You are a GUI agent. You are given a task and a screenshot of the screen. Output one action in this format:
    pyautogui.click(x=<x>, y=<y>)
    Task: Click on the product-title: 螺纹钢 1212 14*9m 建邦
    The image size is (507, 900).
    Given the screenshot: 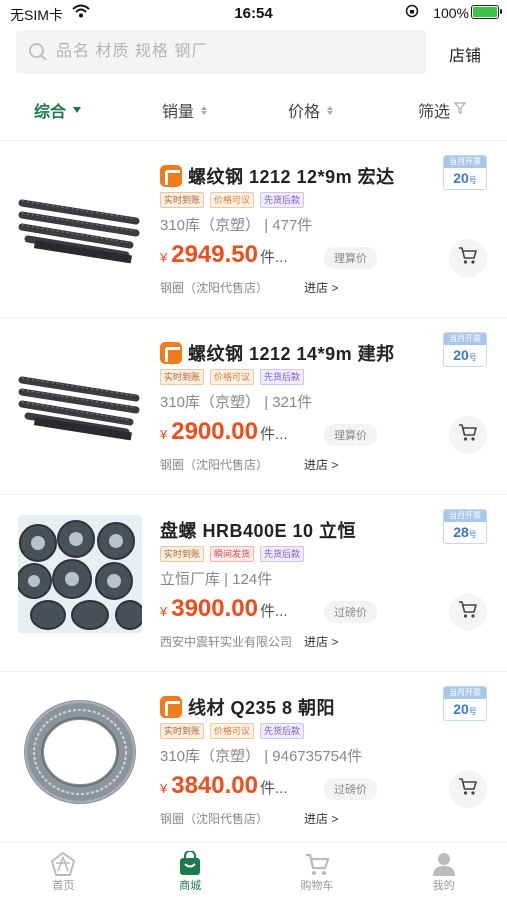 What is the action you would take?
    pyautogui.click(x=291, y=353)
    